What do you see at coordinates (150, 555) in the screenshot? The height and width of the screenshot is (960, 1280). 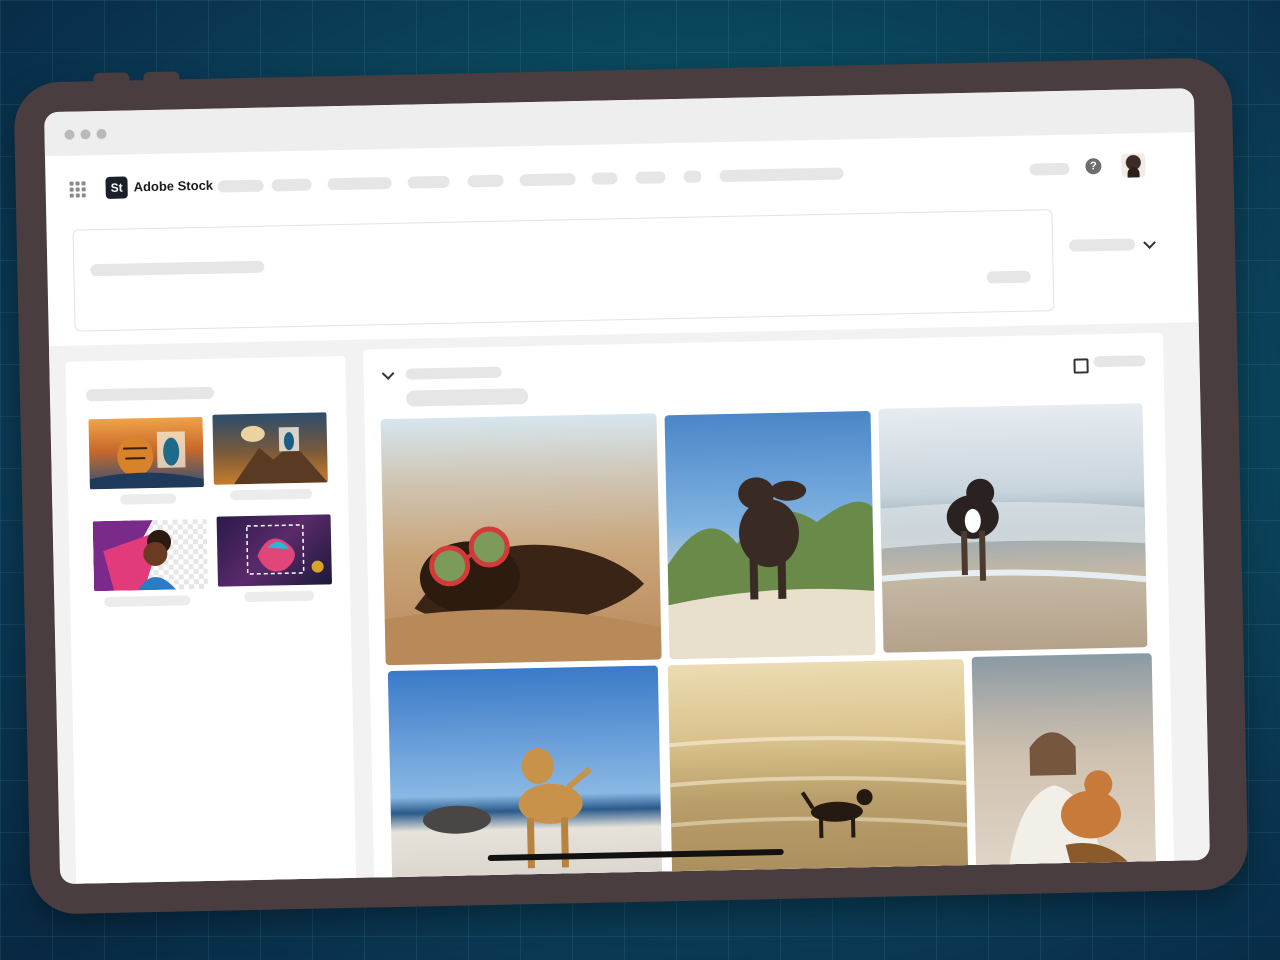 I see `portrait-remove-background-image` at bounding box center [150, 555].